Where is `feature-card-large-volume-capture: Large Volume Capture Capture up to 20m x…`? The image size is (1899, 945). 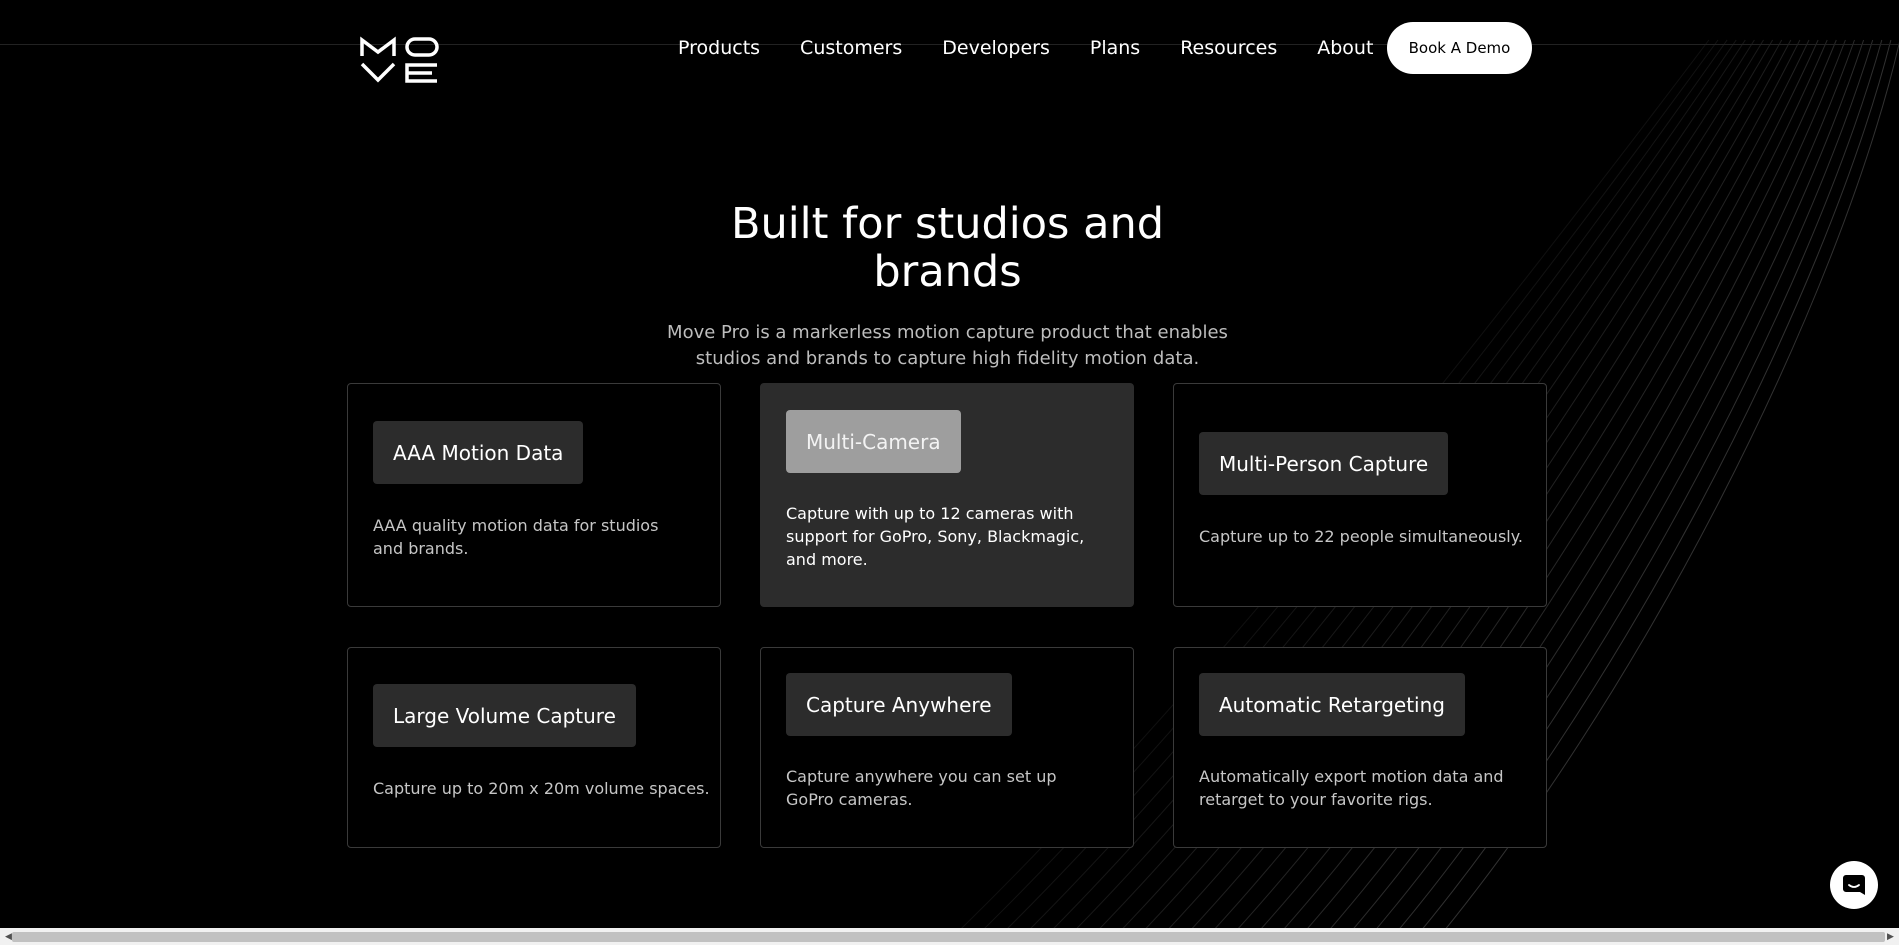
feature-card-large-volume-capture: Large Volume Capture Capture up to 20m x… is located at coordinates (534, 747).